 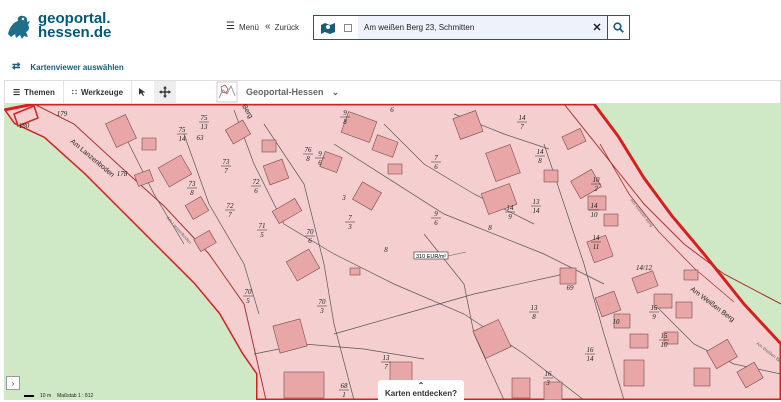 I want to click on lot-number-bottom: 2, so click(x=596, y=189).